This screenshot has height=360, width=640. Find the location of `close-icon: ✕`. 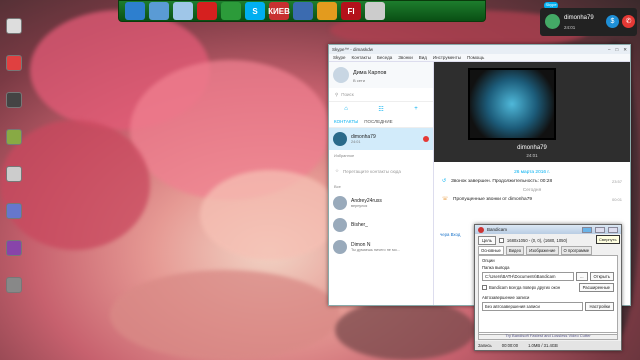

close-icon: ✕ is located at coordinates (625, 50).